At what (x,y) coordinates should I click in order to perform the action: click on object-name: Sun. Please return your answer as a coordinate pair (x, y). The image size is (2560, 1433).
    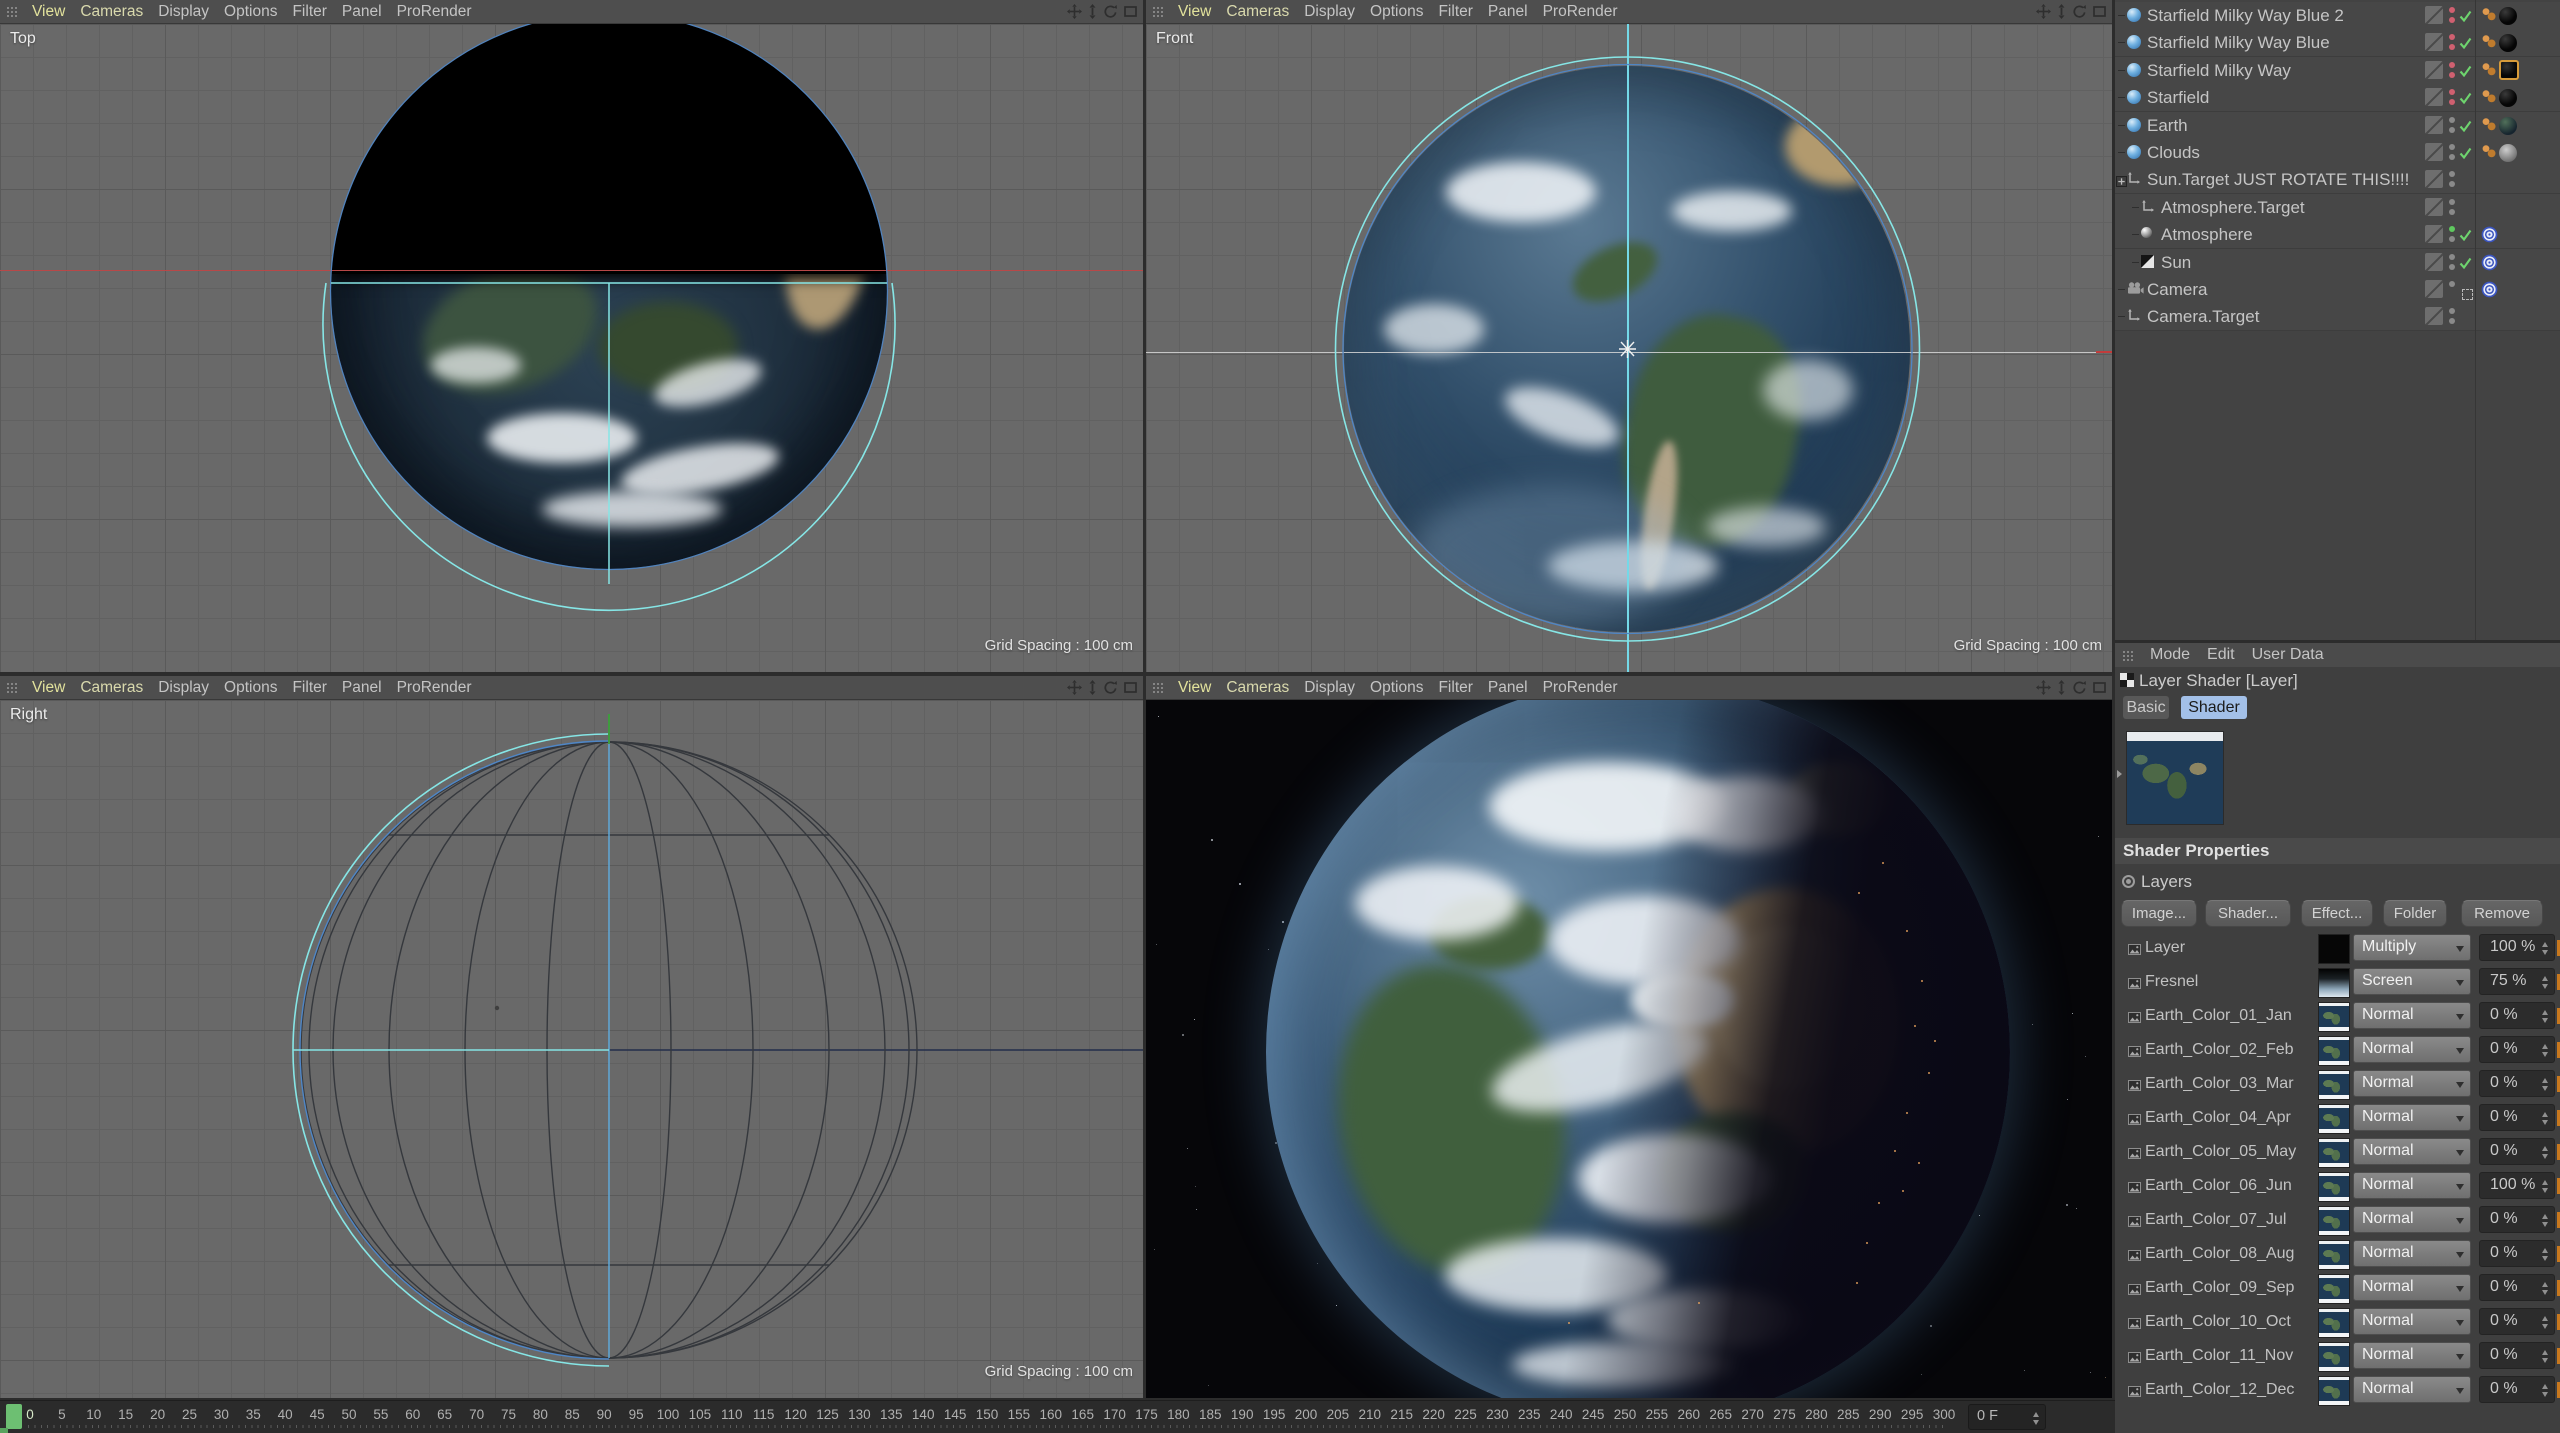
    Looking at the image, I should click on (2176, 263).